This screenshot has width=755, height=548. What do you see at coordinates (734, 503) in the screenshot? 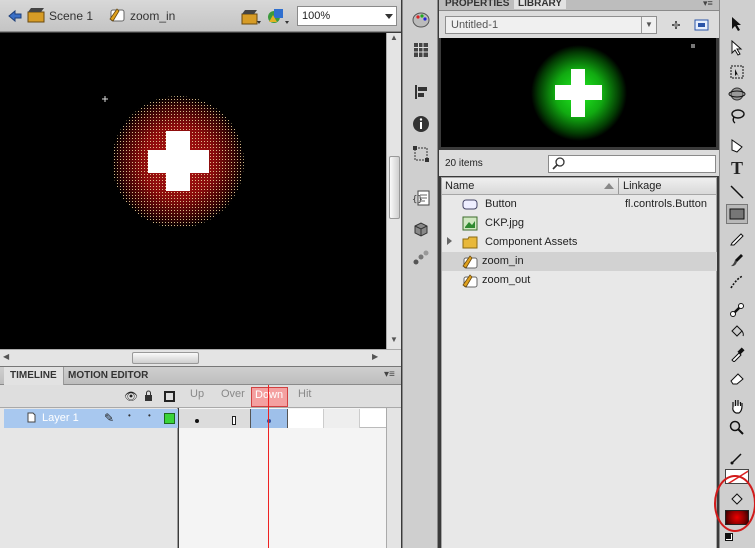
I see `highlight-circle` at bounding box center [734, 503].